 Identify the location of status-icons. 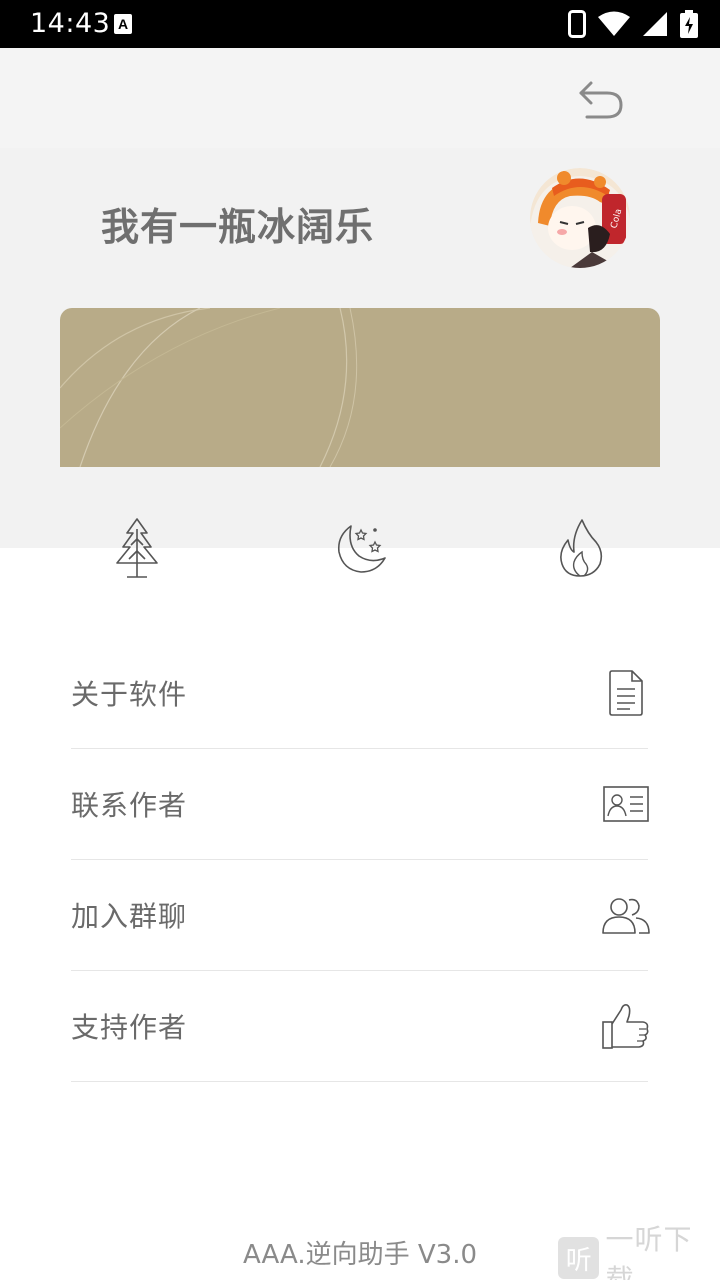
(633, 24).